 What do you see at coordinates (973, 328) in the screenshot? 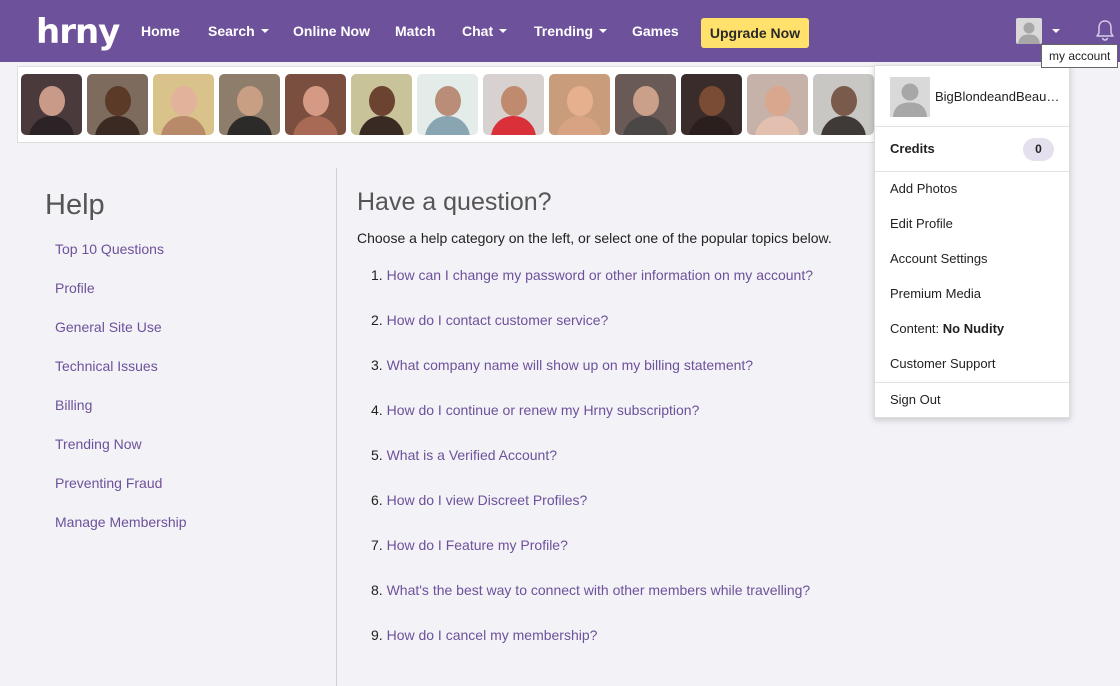
I see `content-value: No Nudity` at bounding box center [973, 328].